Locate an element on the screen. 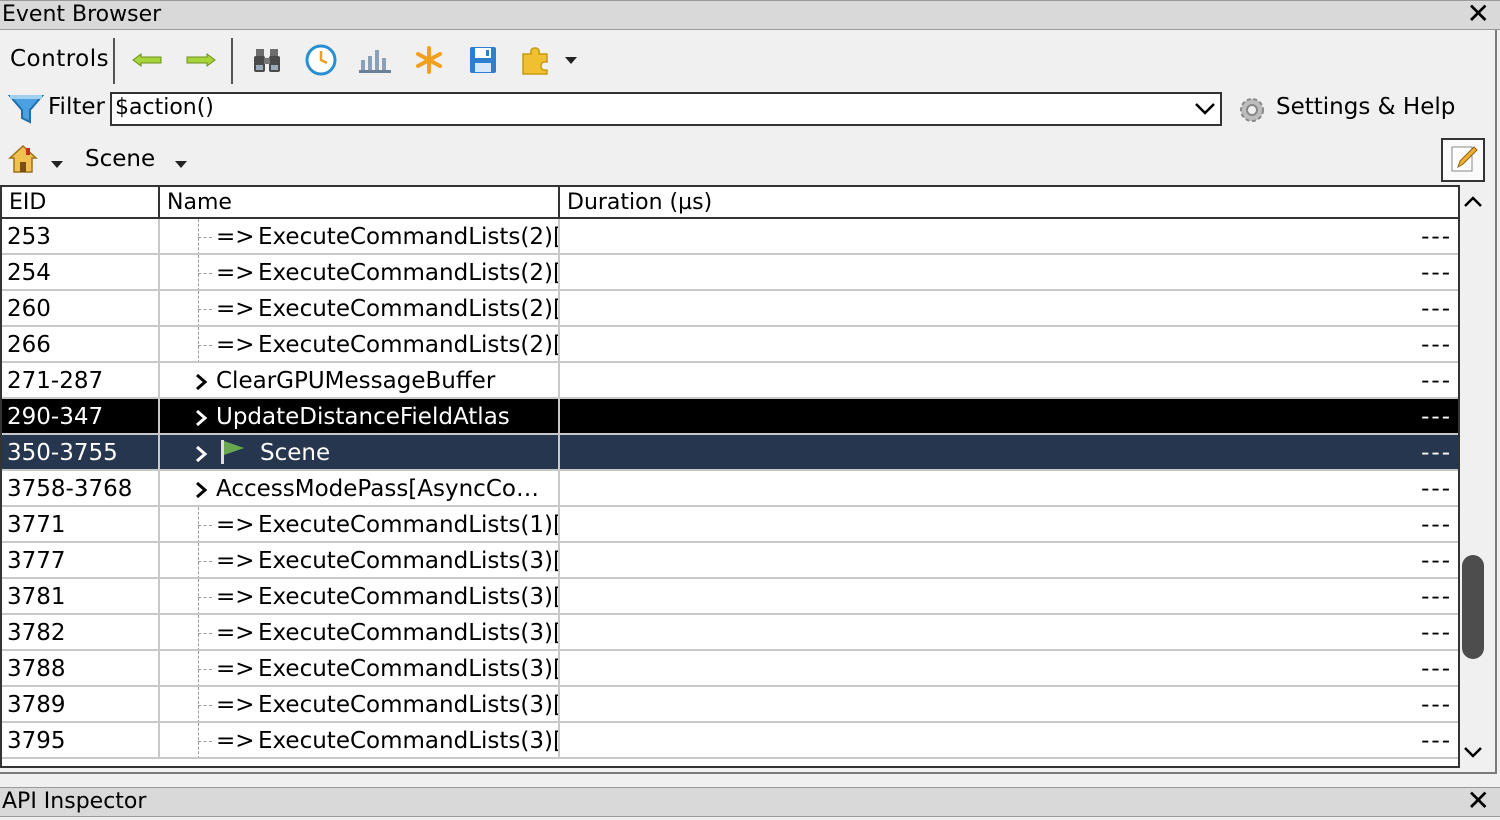 This screenshot has height=820, width=1500. api-inspector-title: API Inspector is located at coordinates (74, 801).